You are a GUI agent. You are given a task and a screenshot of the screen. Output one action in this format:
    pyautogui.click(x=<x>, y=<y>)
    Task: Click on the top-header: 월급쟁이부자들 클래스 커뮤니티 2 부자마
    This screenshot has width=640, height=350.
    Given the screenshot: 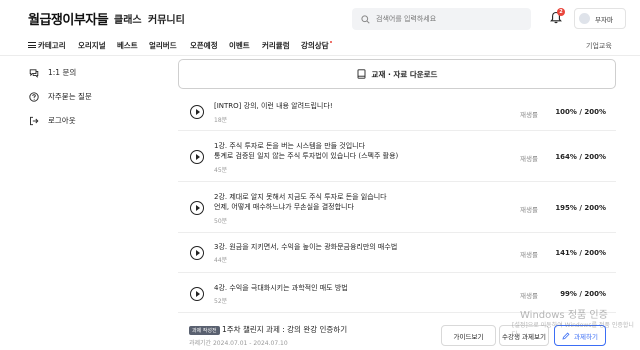 What is the action you would take?
    pyautogui.click(x=320, y=18)
    